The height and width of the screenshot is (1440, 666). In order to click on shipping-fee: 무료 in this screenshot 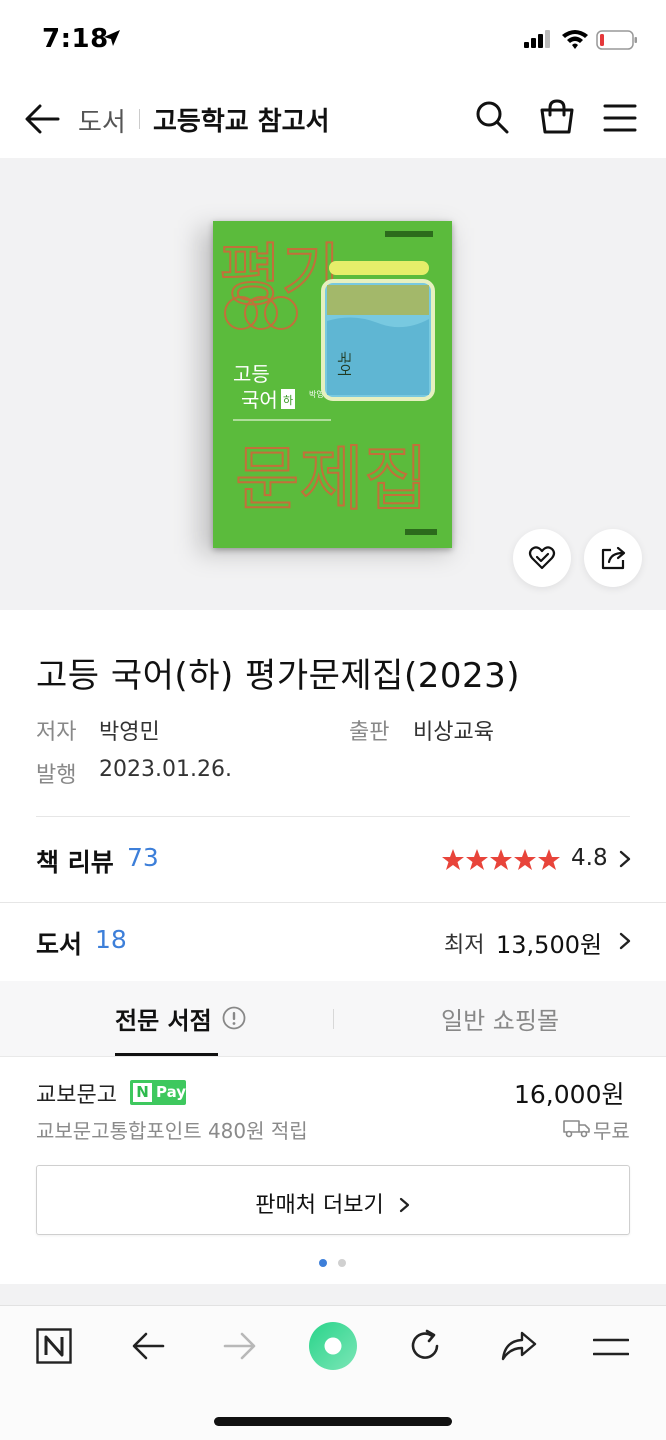, I will do `click(611, 1131)`.